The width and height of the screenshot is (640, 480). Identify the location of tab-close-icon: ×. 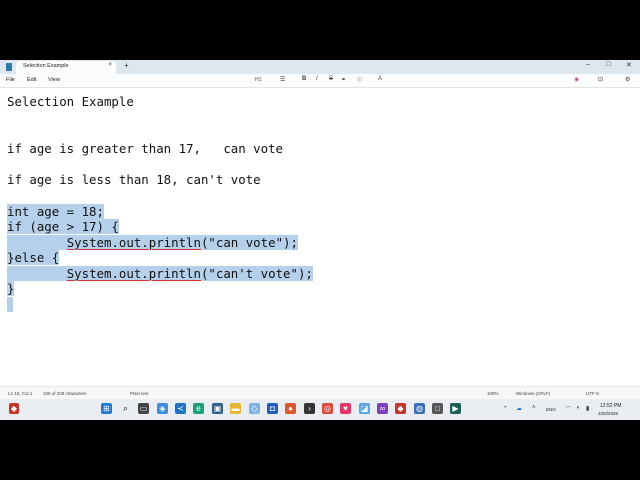
(110, 65).